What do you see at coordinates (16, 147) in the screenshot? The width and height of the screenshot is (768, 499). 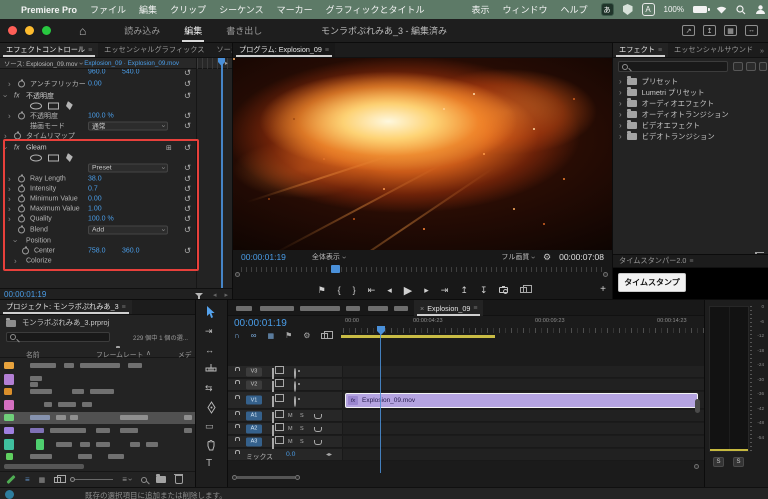 I see `fx-badge-icon: fx` at bounding box center [16, 147].